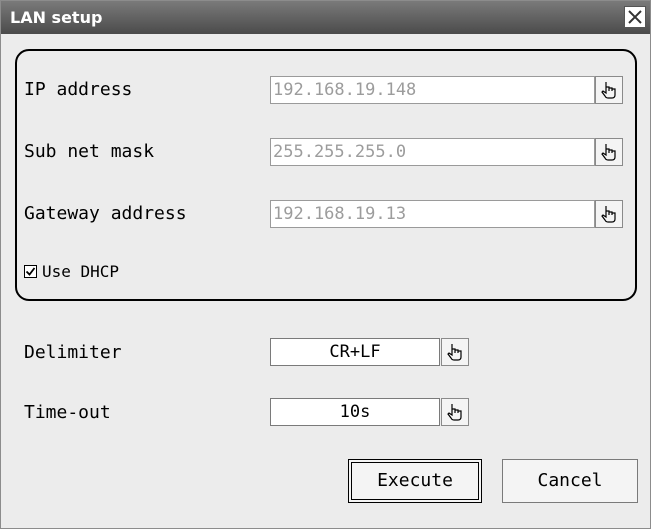  Describe the element at coordinates (355, 412) in the screenshot. I see `timeout-field: 10s` at that location.